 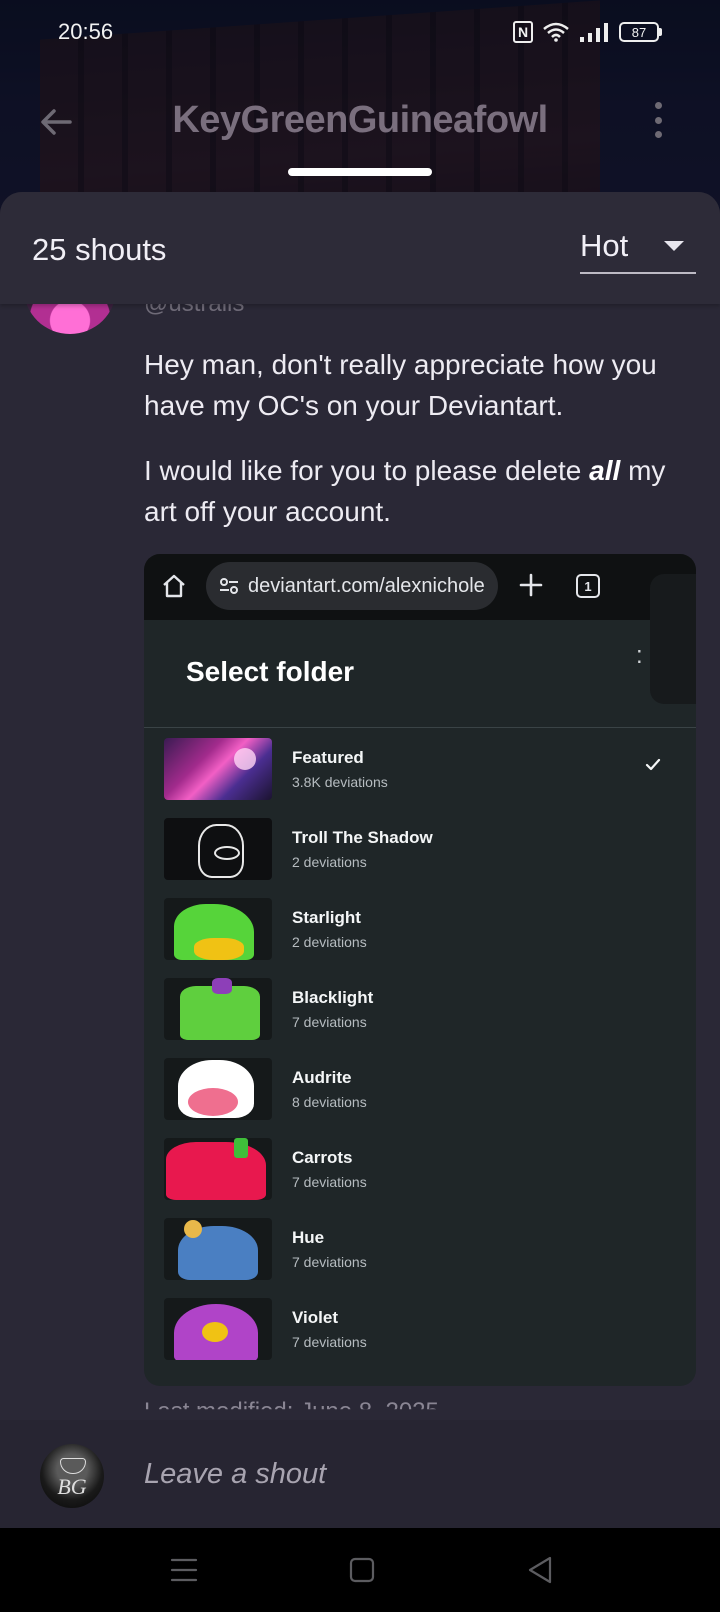 What do you see at coordinates (73, 1466) in the screenshot?
I see `diamond-icon` at bounding box center [73, 1466].